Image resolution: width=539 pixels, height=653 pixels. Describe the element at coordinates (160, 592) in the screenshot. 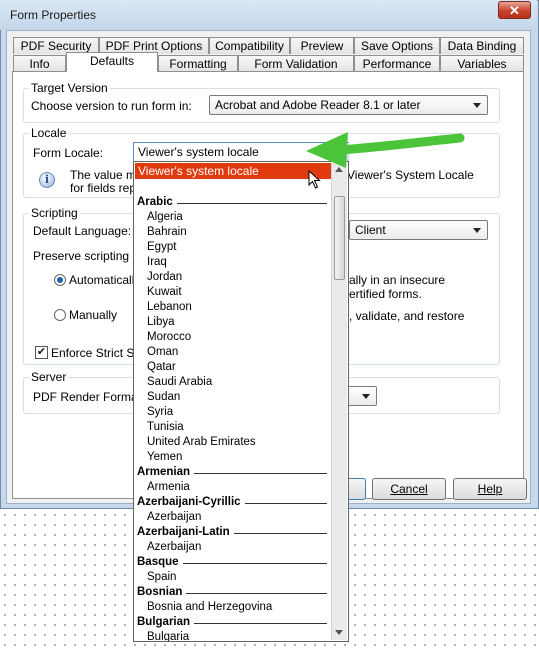

I see `dropdown-group-label: Bosnian` at that location.